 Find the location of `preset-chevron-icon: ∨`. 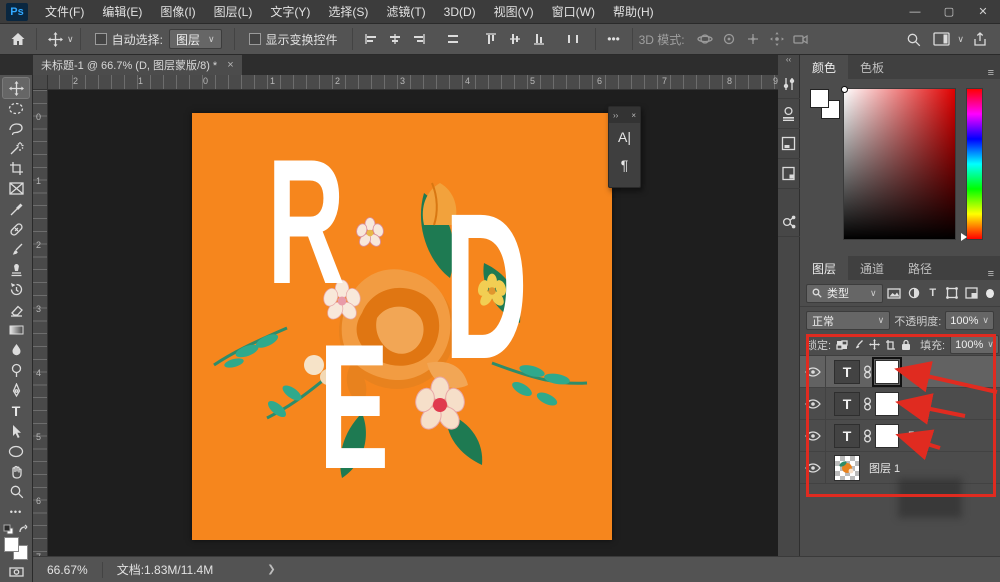

preset-chevron-icon: ∨ is located at coordinates (70, 39).